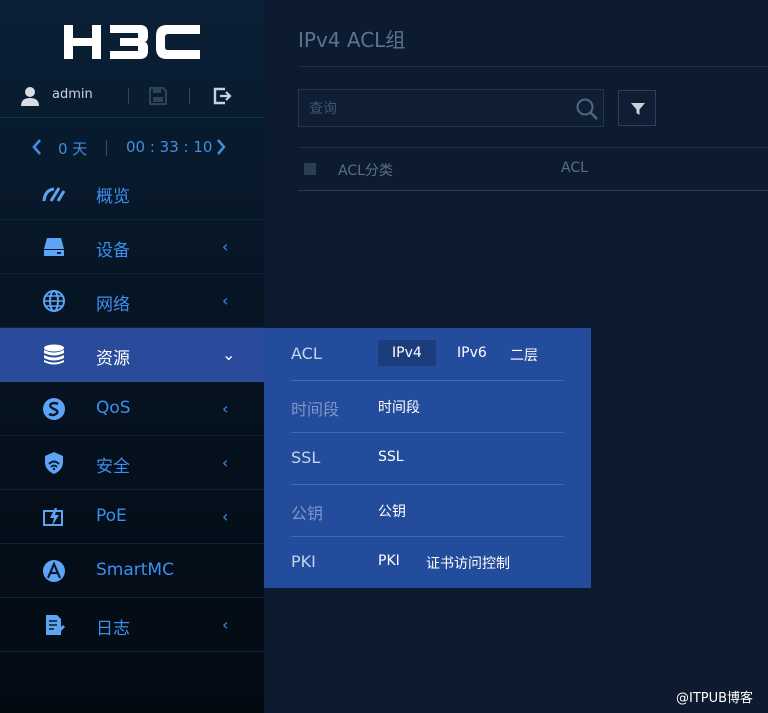  I want to click on smartmc-icon, so click(54, 571).